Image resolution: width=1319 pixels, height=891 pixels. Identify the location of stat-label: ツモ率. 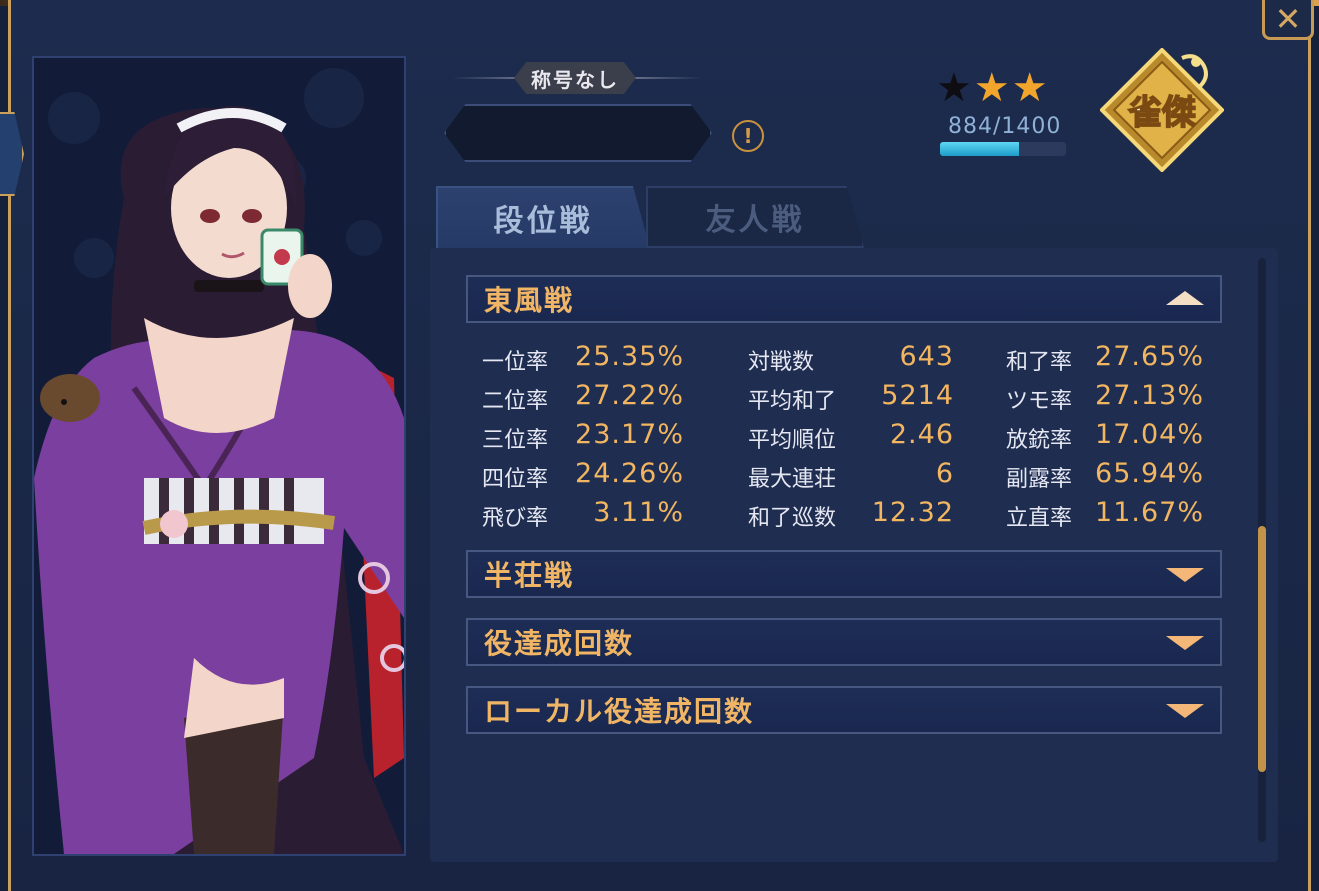
(1039, 401).